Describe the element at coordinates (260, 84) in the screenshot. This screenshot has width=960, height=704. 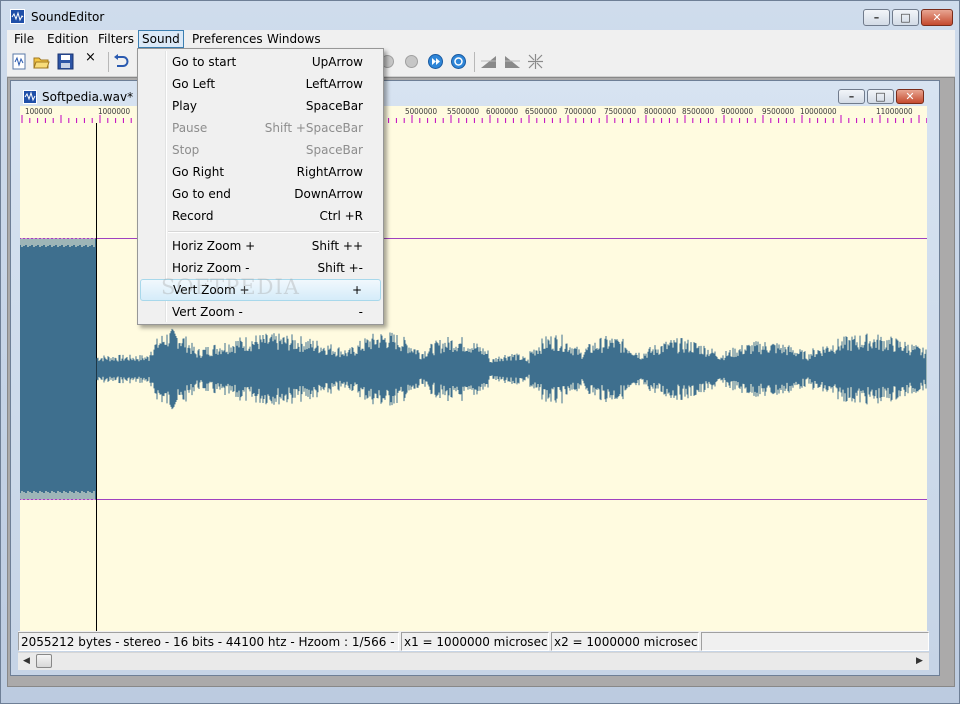
I see `menu-item-go-left: Go Left LeftArrow` at that location.